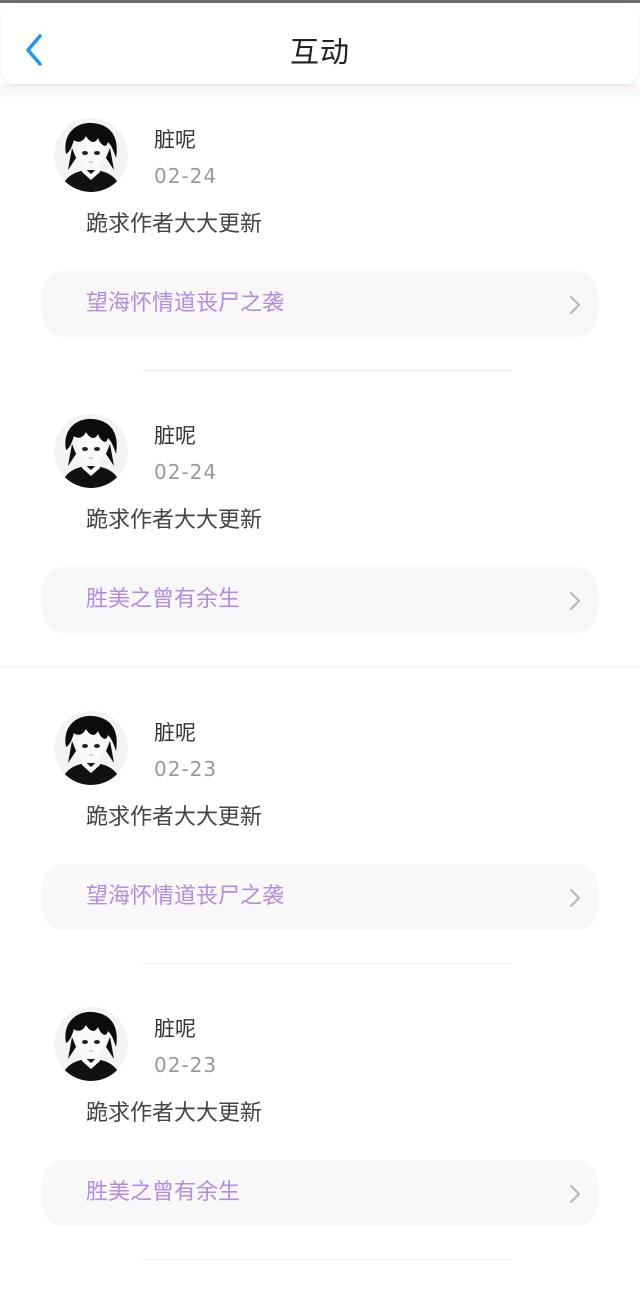 The height and width of the screenshot is (1293, 640). What do you see at coordinates (320, 94) in the screenshot?
I see `header-shadow` at bounding box center [320, 94].